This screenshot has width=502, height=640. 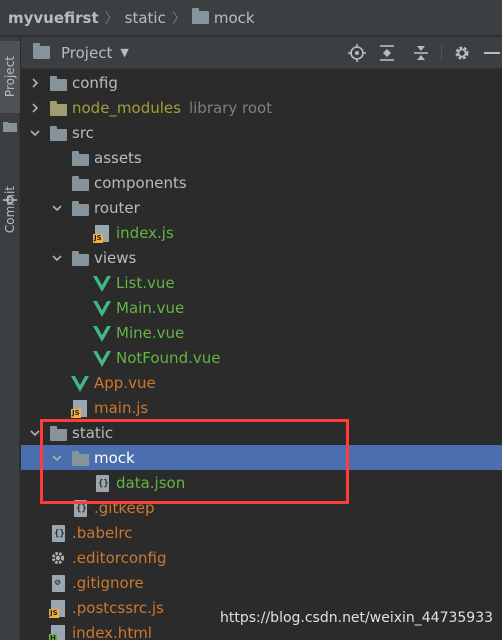 I want to click on tree-item-label: main.js, so click(x=121, y=407).